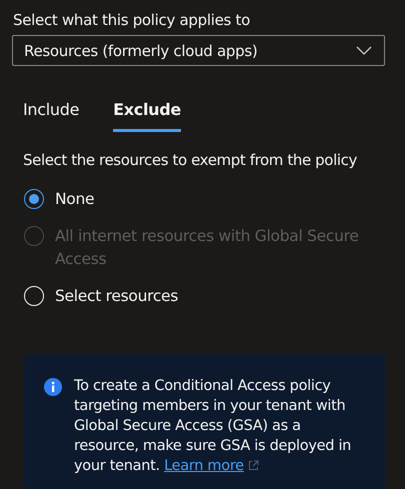 This screenshot has width=405, height=489. I want to click on field-label: Select what this policy applies to, so click(132, 20).